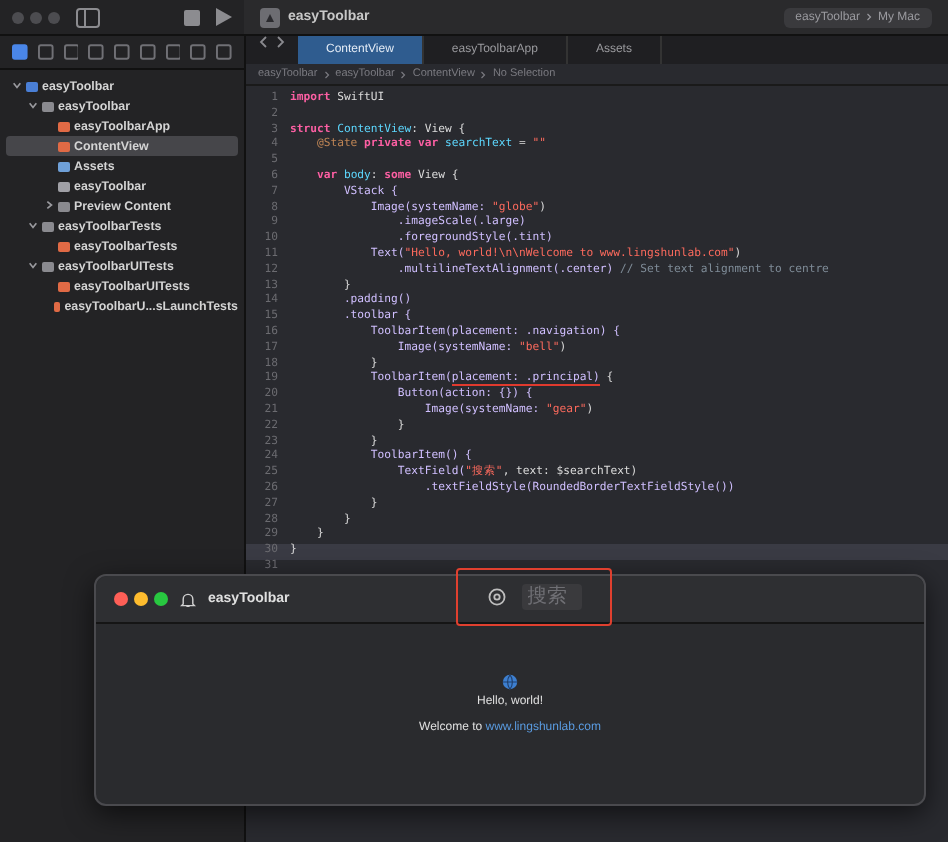 The height and width of the screenshot is (842, 948). Describe the element at coordinates (121, 599) in the screenshot. I see `close-button` at that location.